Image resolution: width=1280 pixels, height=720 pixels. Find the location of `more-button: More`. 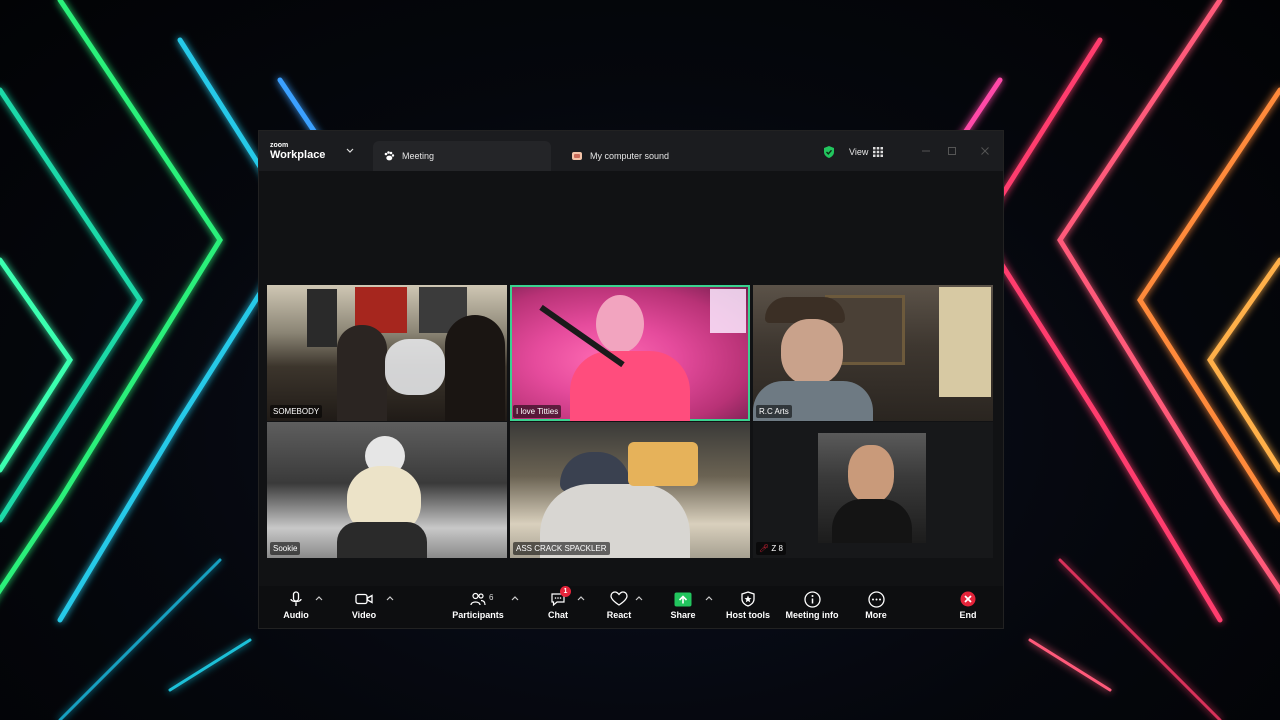

more-button: More is located at coordinates (876, 608).